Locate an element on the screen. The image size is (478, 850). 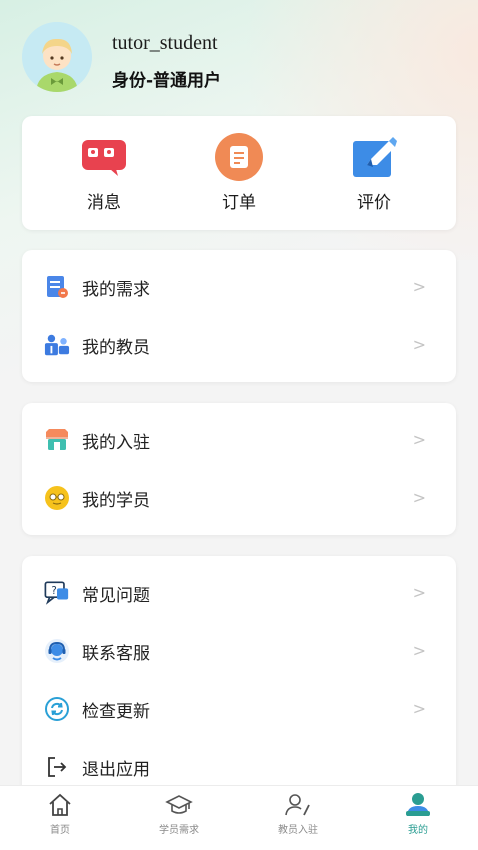
menu-label: 退出应用 is located at coordinates (116, 770).